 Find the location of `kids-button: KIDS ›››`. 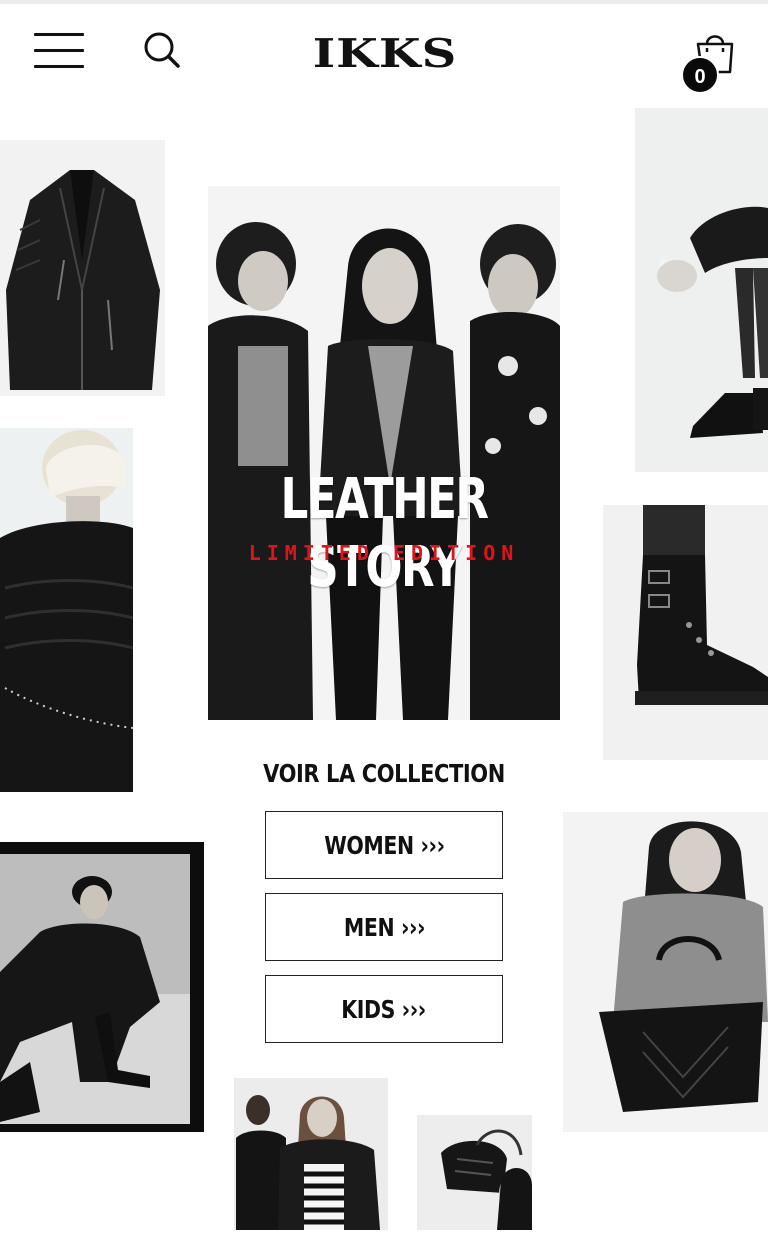

kids-button: KIDS ››› is located at coordinates (384, 1009).